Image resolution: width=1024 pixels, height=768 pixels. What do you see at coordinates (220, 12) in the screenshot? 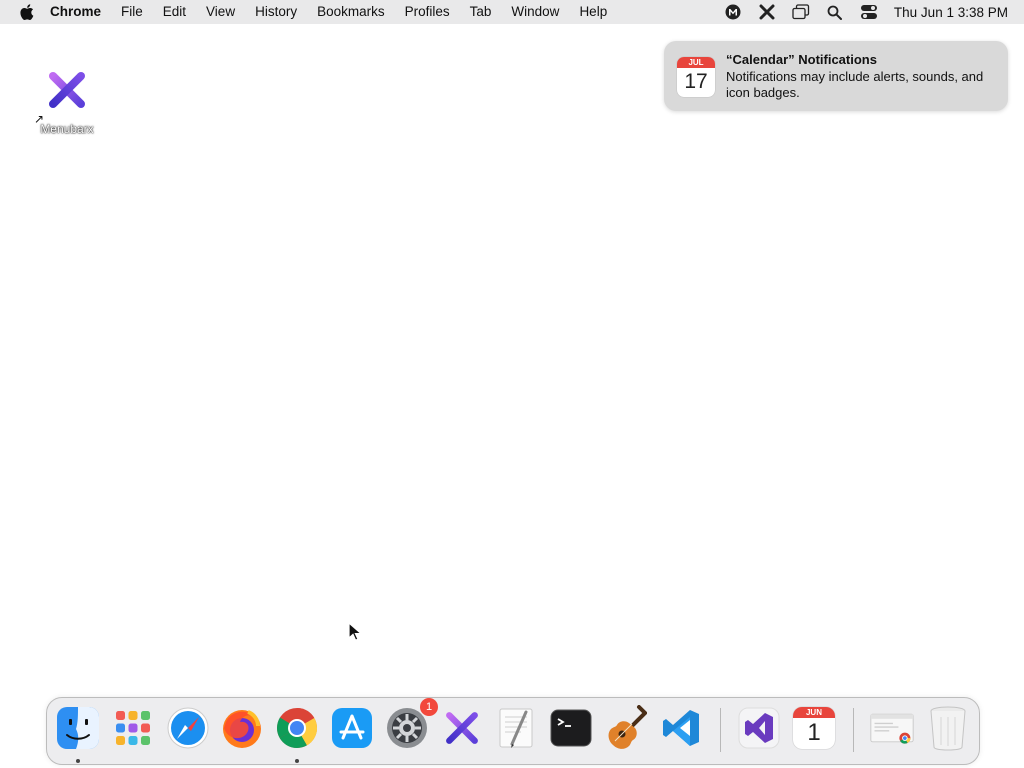
I see `menu-view: View` at bounding box center [220, 12].